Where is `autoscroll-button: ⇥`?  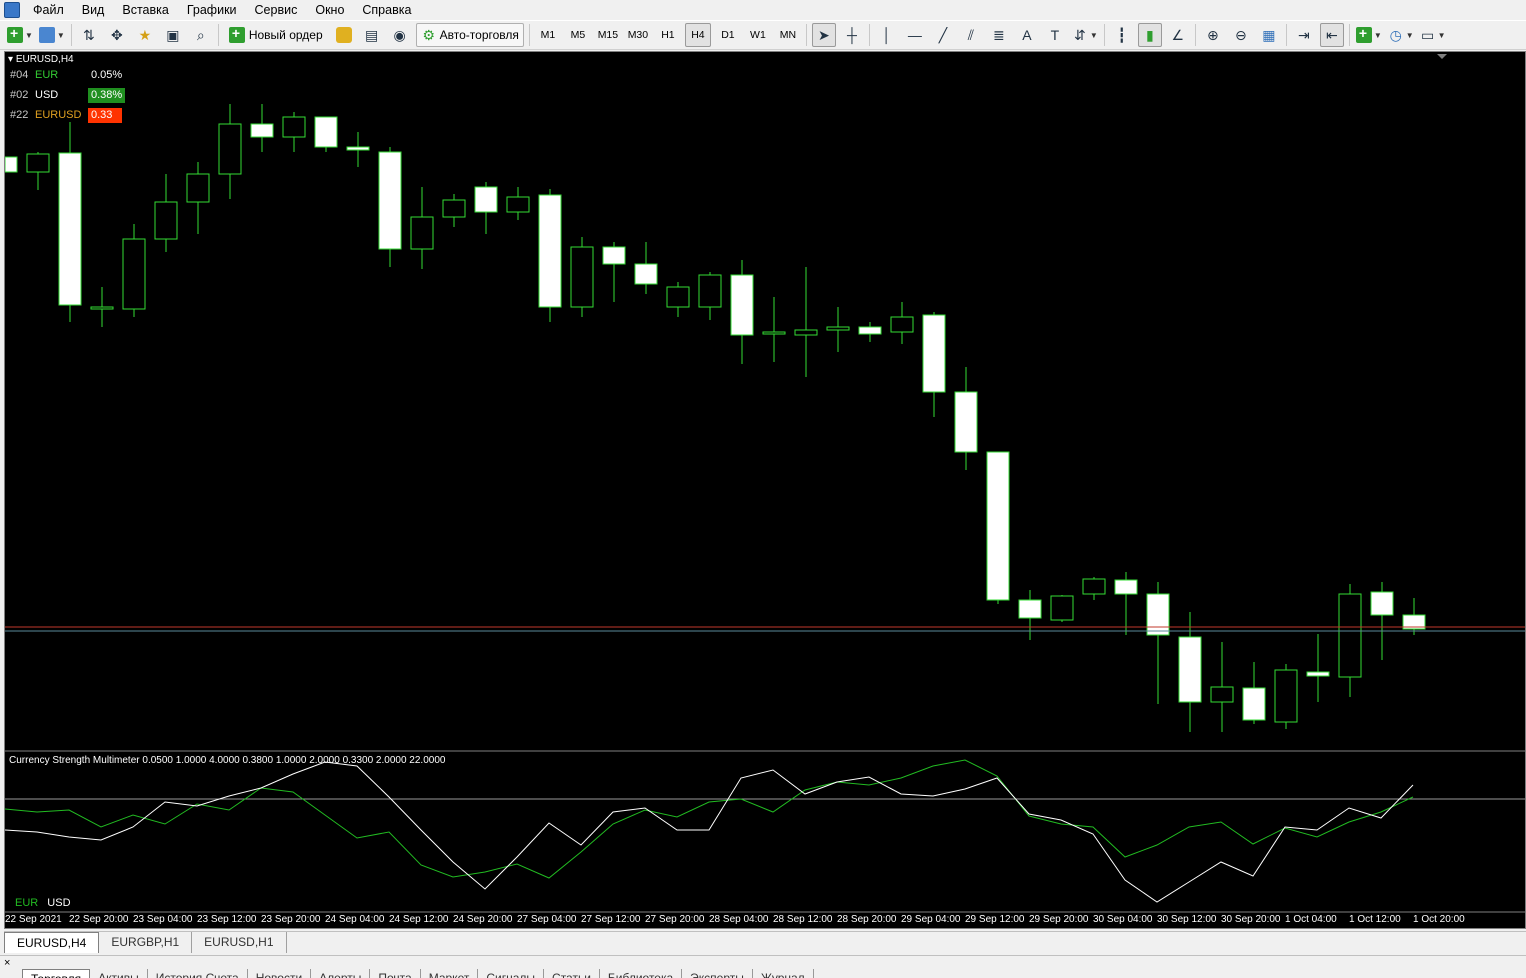 autoscroll-button: ⇥ is located at coordinates (1304, 35).